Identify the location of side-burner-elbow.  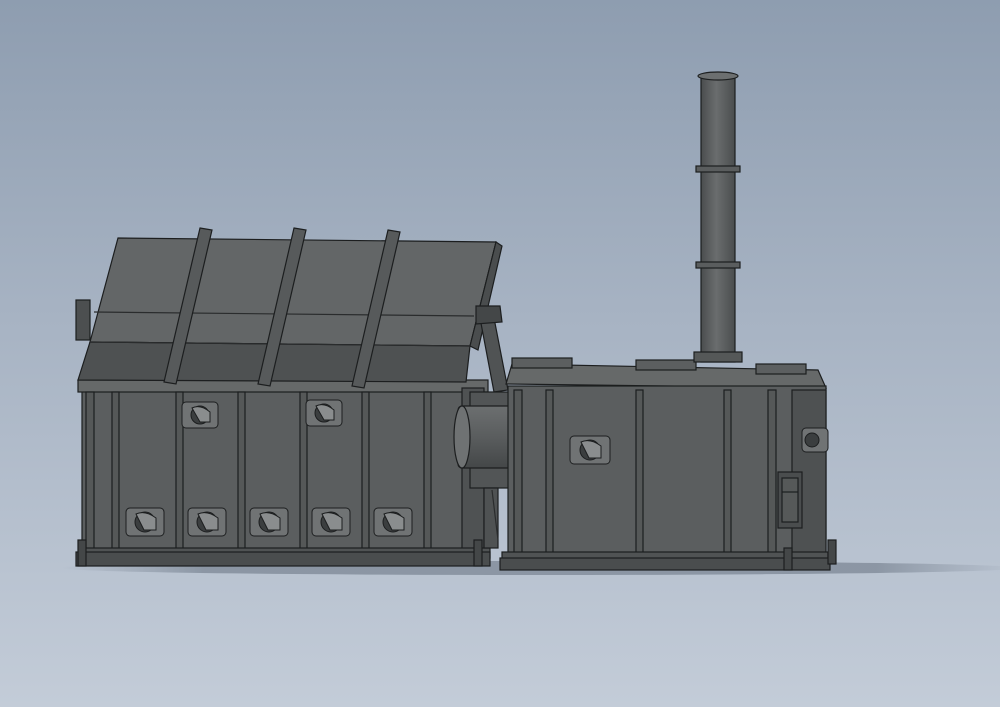
(815, 440).